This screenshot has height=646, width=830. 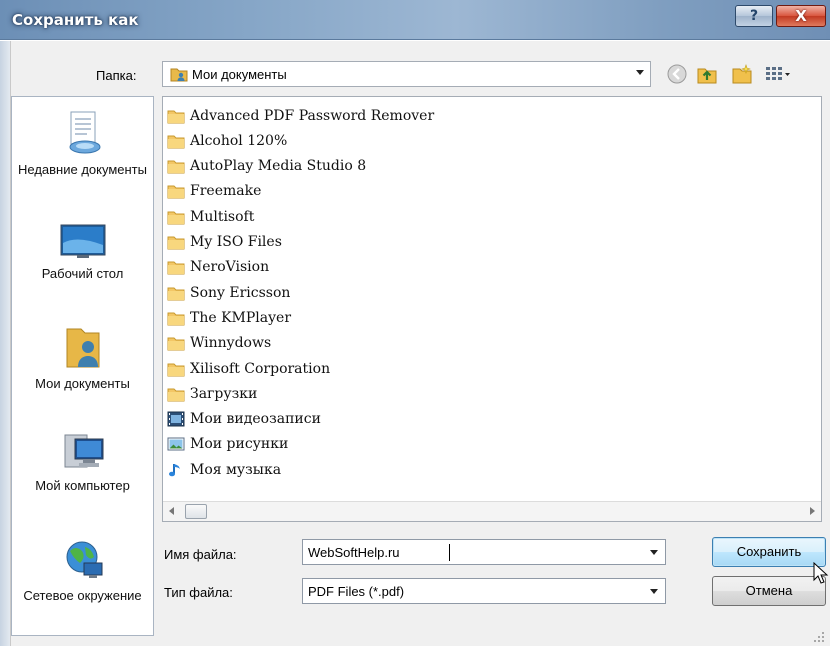 I want to click on file-list-item: My ISO Files, so click(x=224, y=242).